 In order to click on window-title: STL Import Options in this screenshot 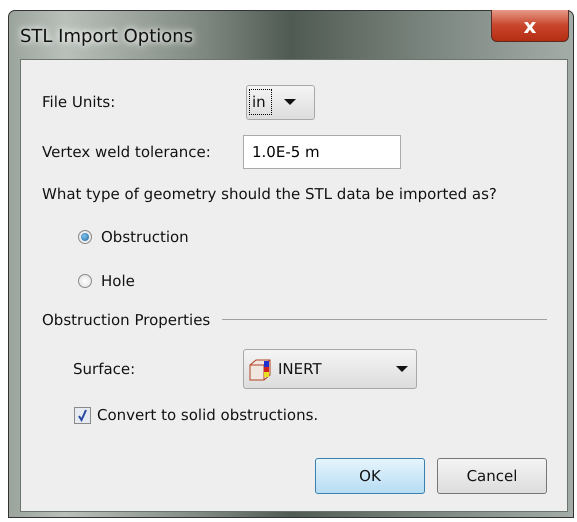, I will do `click(107, 37)`.